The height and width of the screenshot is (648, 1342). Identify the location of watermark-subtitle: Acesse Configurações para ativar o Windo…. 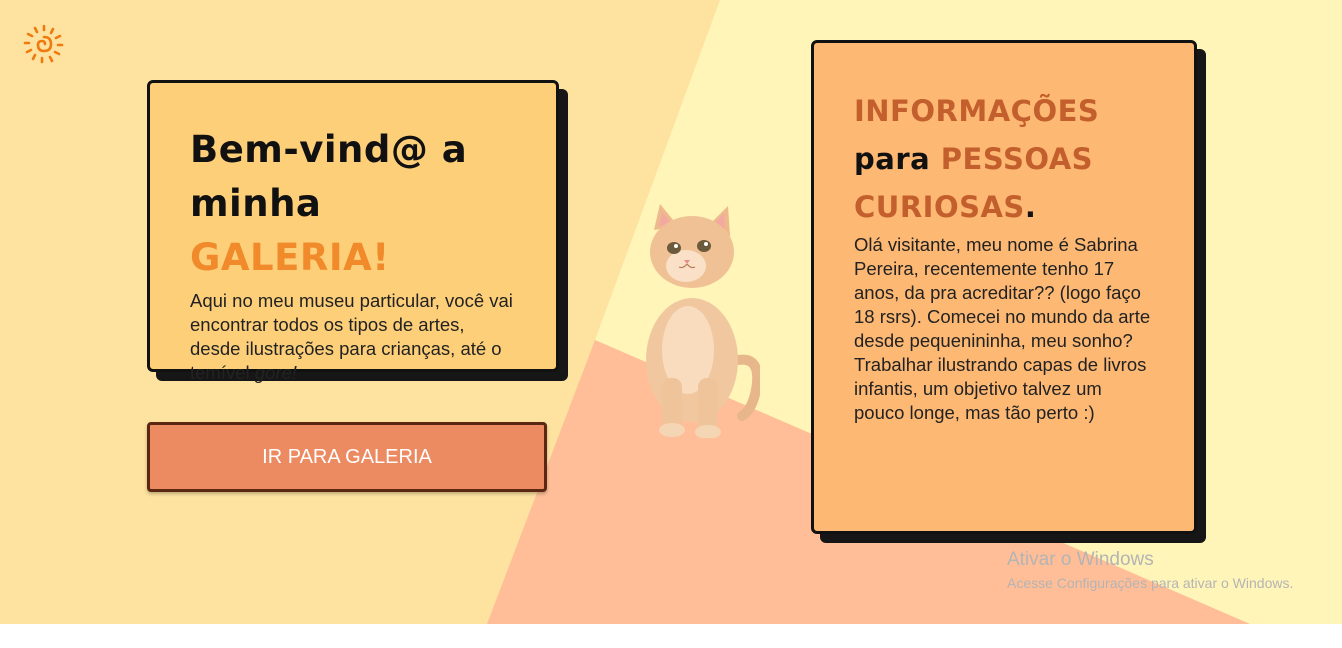
(1150, 583).